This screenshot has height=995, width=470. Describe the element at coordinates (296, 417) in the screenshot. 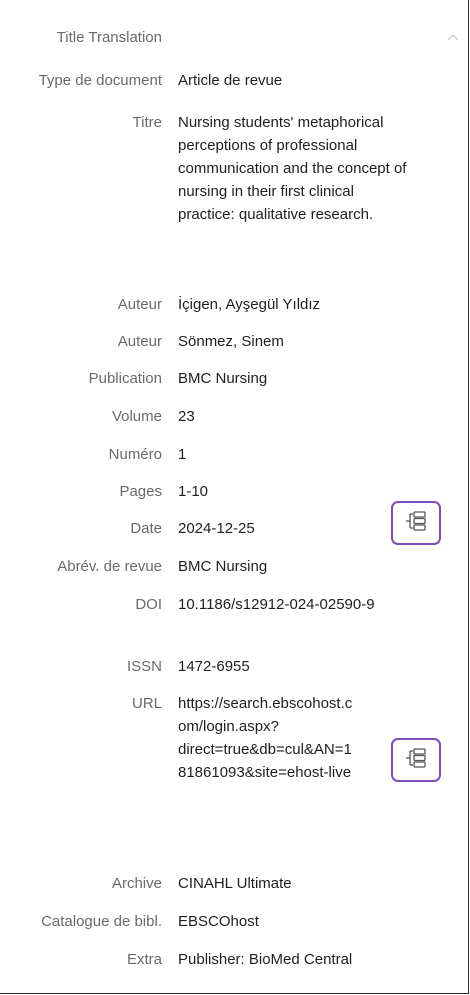

I see `field-value: 23` at that location.